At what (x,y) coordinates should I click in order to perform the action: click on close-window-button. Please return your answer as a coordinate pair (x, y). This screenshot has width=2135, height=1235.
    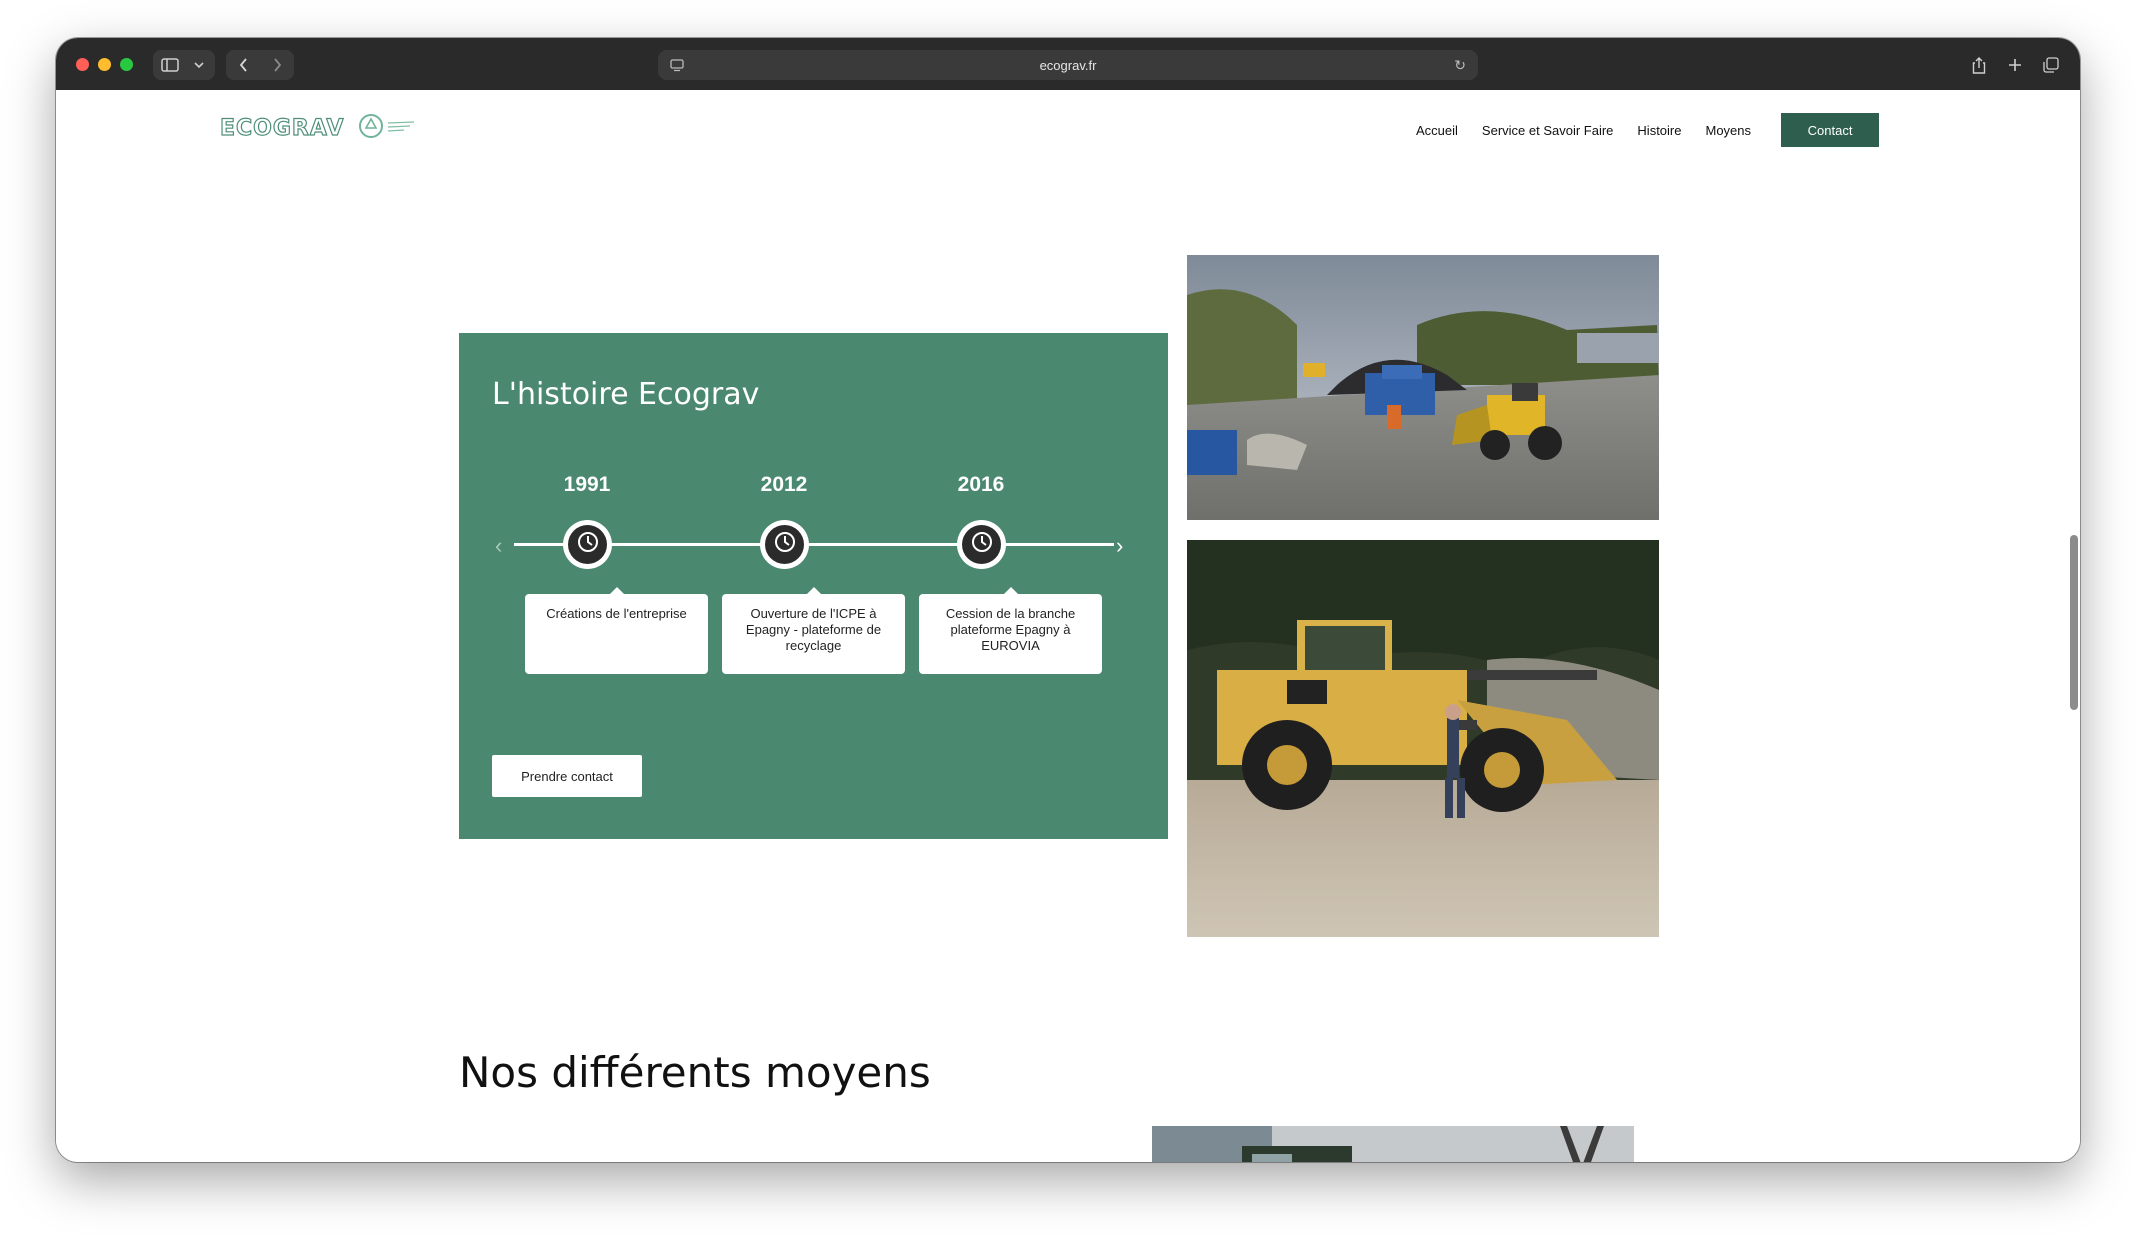
    Looking at the image, I should click on (82, 64).